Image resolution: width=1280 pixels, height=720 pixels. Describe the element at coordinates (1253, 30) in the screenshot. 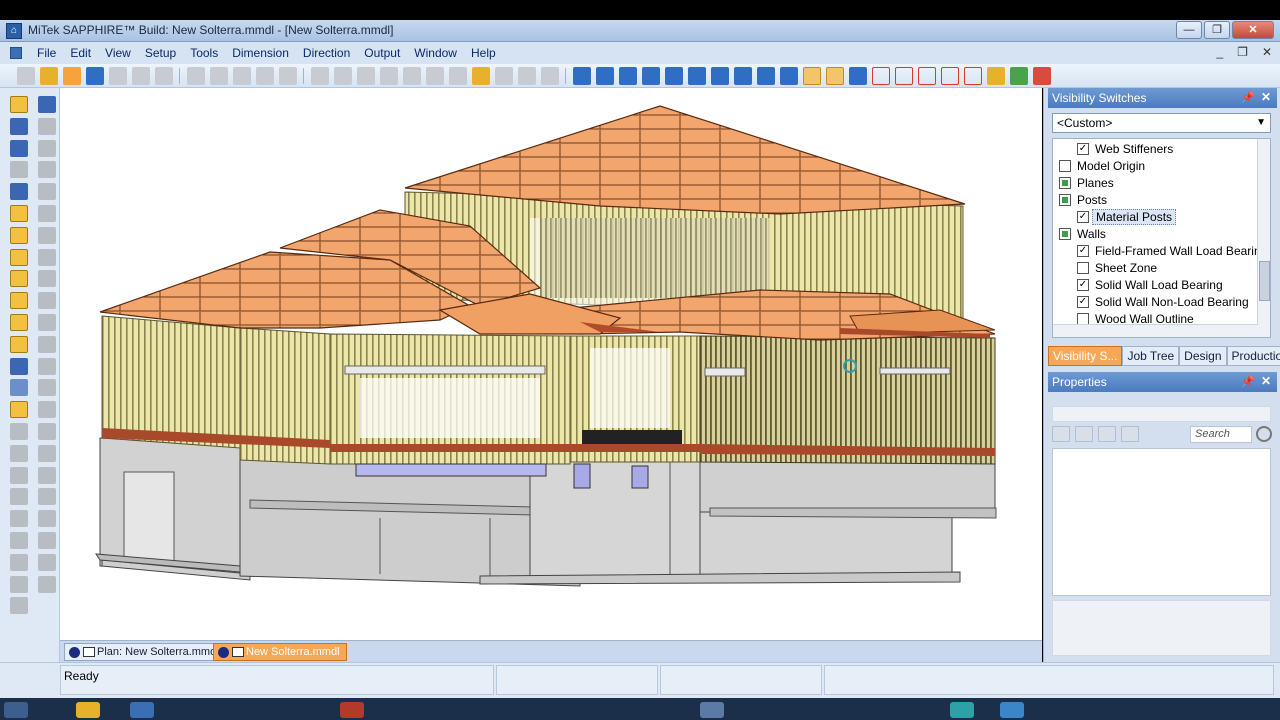

I see `close-button: ✕` at that location.